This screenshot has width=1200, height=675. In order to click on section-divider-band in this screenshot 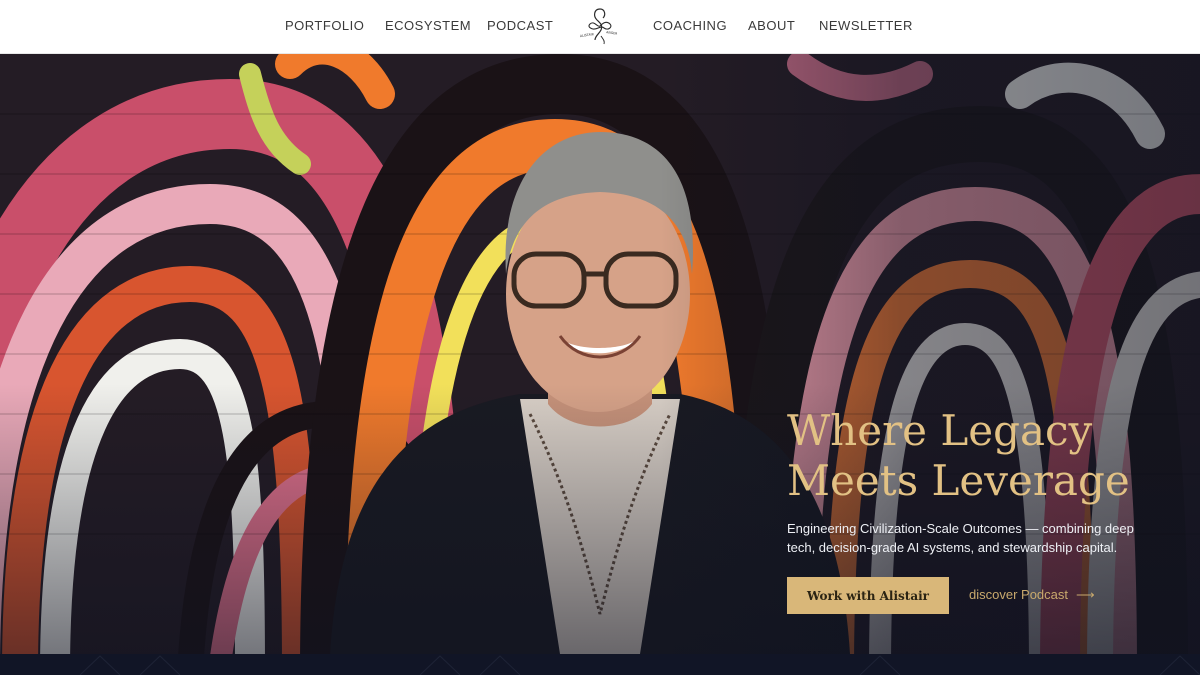, I will do `click(600, 664)`.